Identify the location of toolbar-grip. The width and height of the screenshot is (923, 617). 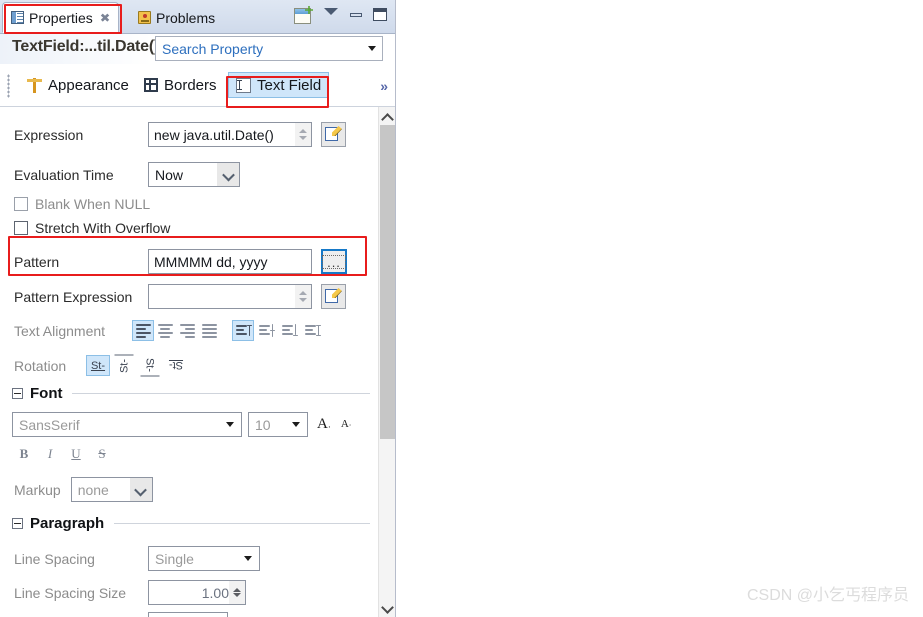
(8, 86).